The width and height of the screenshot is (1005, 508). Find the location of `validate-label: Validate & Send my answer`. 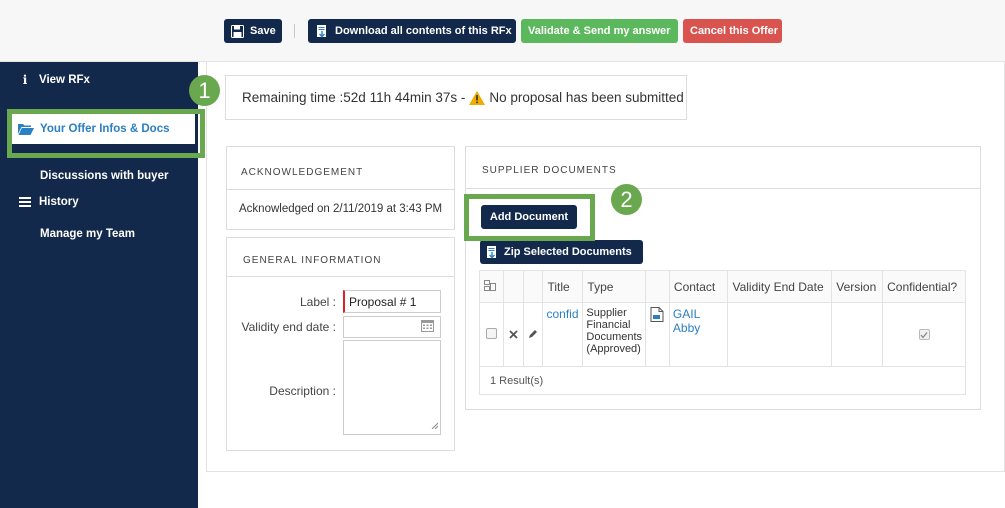

validate-label: Validate & Send my answer is located at coordinates (599, 31).